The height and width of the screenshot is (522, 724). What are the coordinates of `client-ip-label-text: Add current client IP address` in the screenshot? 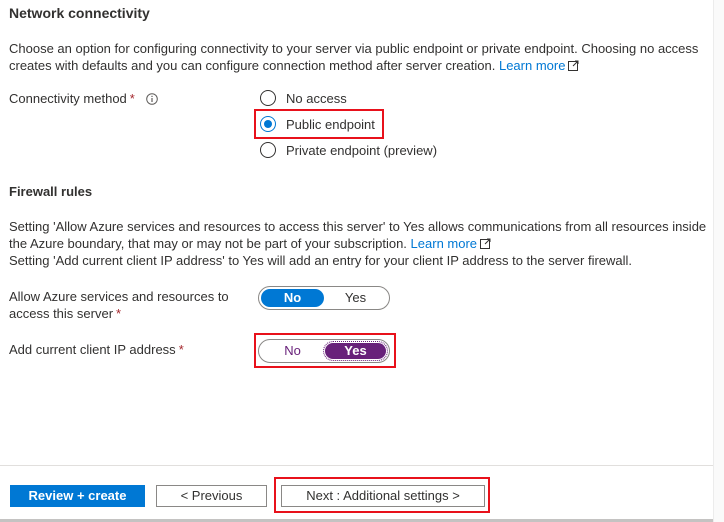 It's located at (92, 349).